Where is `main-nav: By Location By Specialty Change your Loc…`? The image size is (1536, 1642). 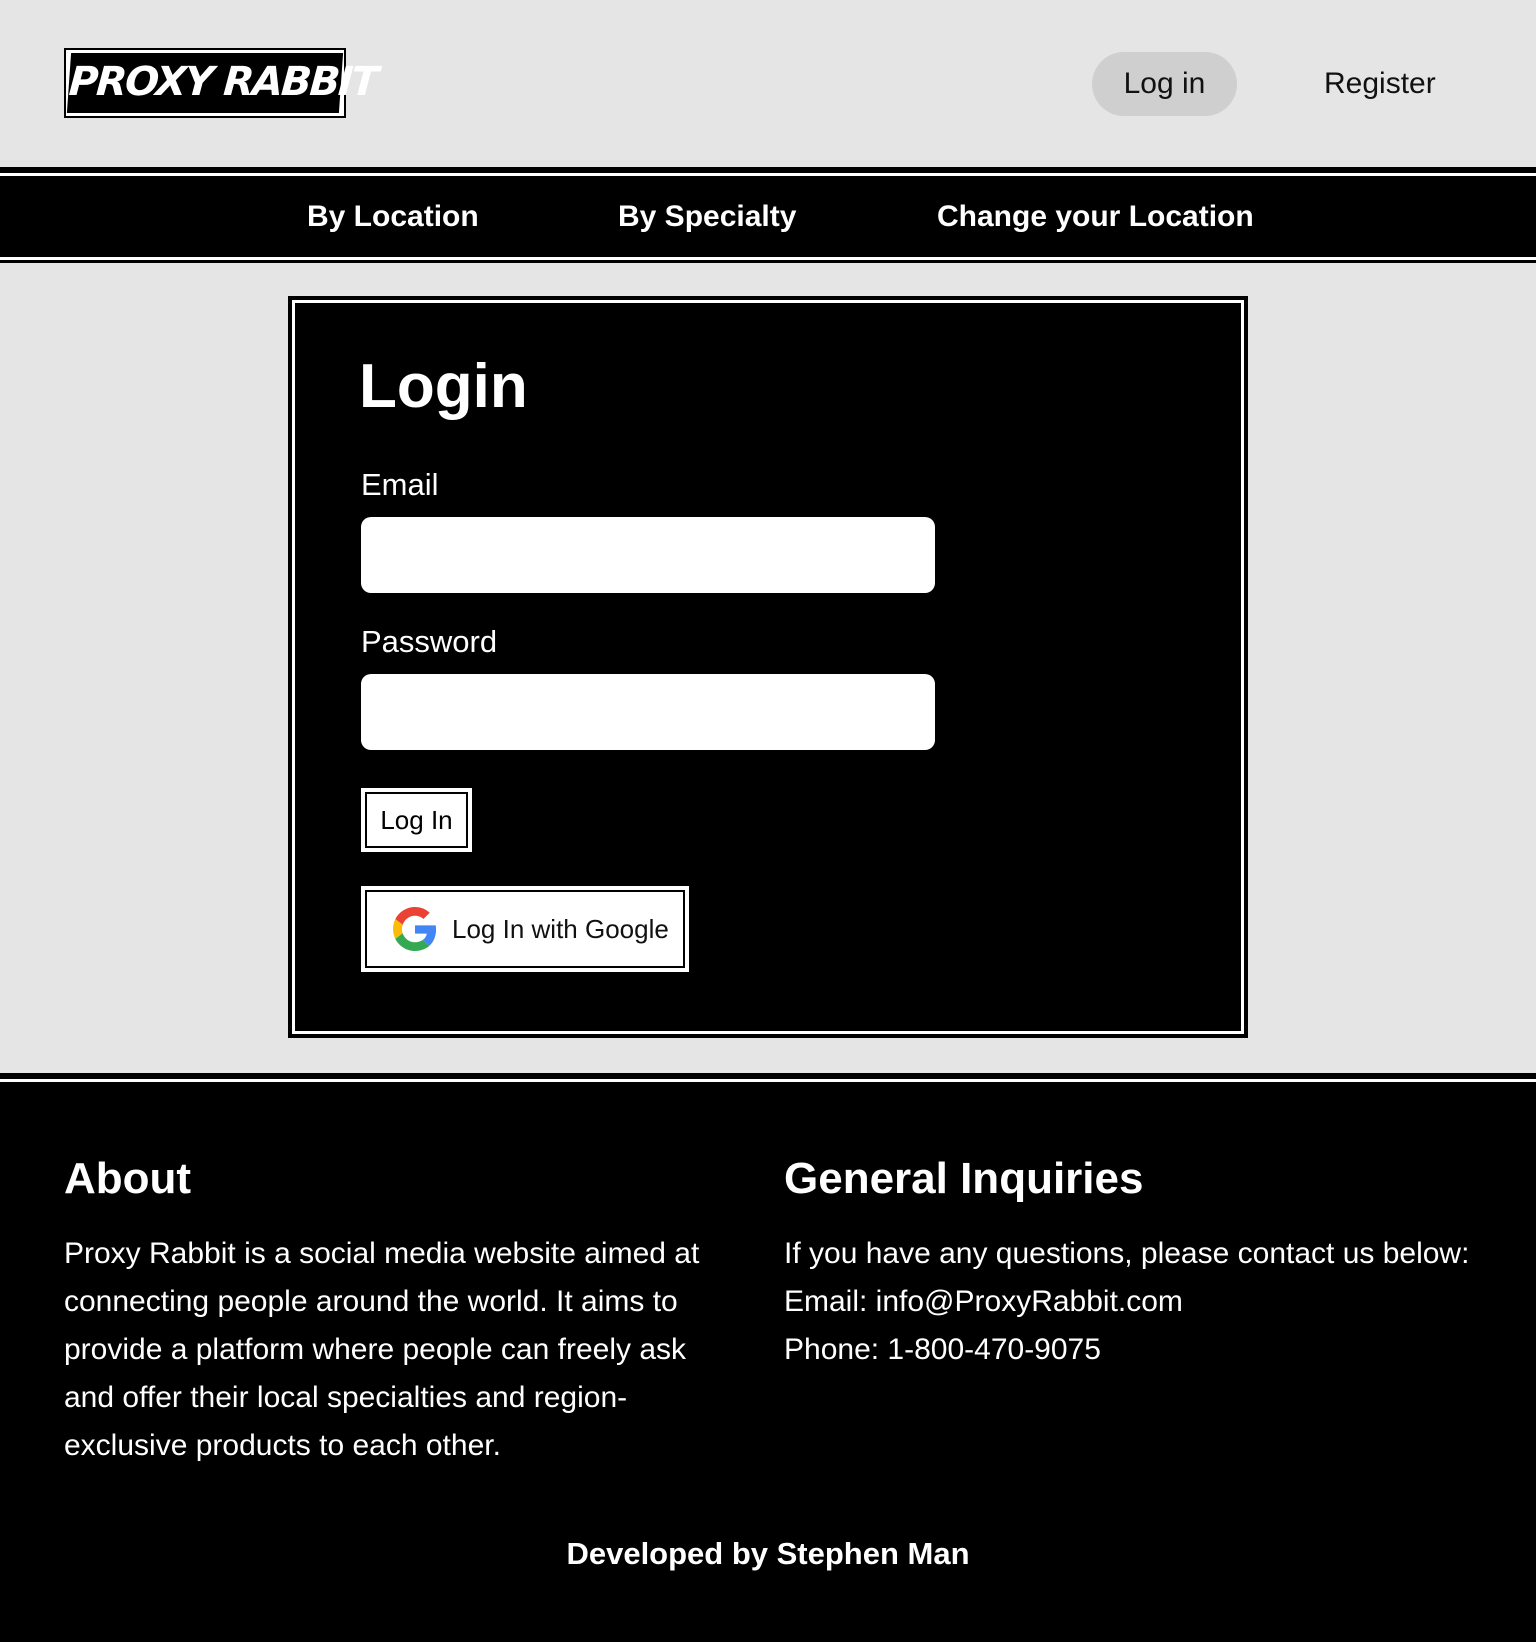 main-nav: By Location By Specialty Change your Loc… is located at coordinates (768, 215).